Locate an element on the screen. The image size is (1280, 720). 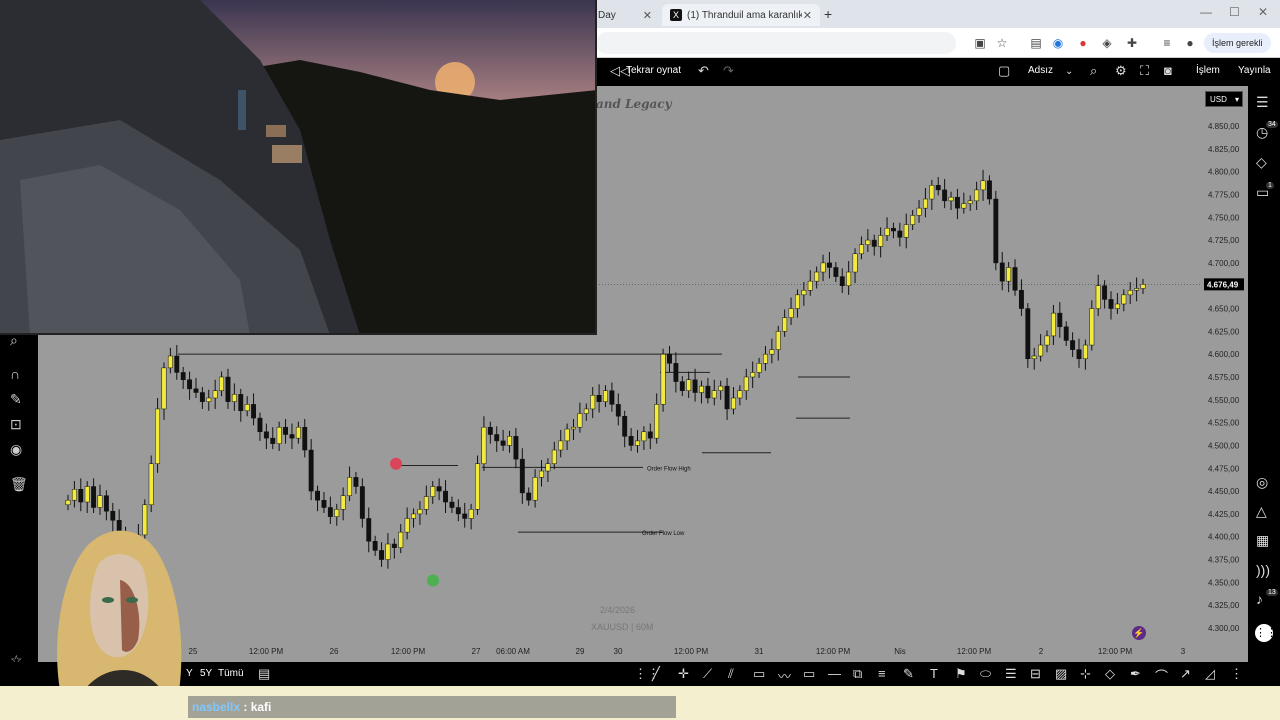
trash-icon: 🗑 is located at coordinates (19, 484).